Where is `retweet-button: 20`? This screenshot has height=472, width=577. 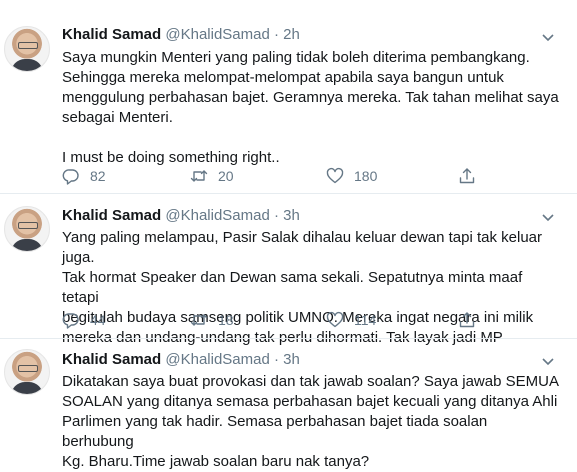 retweet-button: 20 is located at coordinates (212, 176).